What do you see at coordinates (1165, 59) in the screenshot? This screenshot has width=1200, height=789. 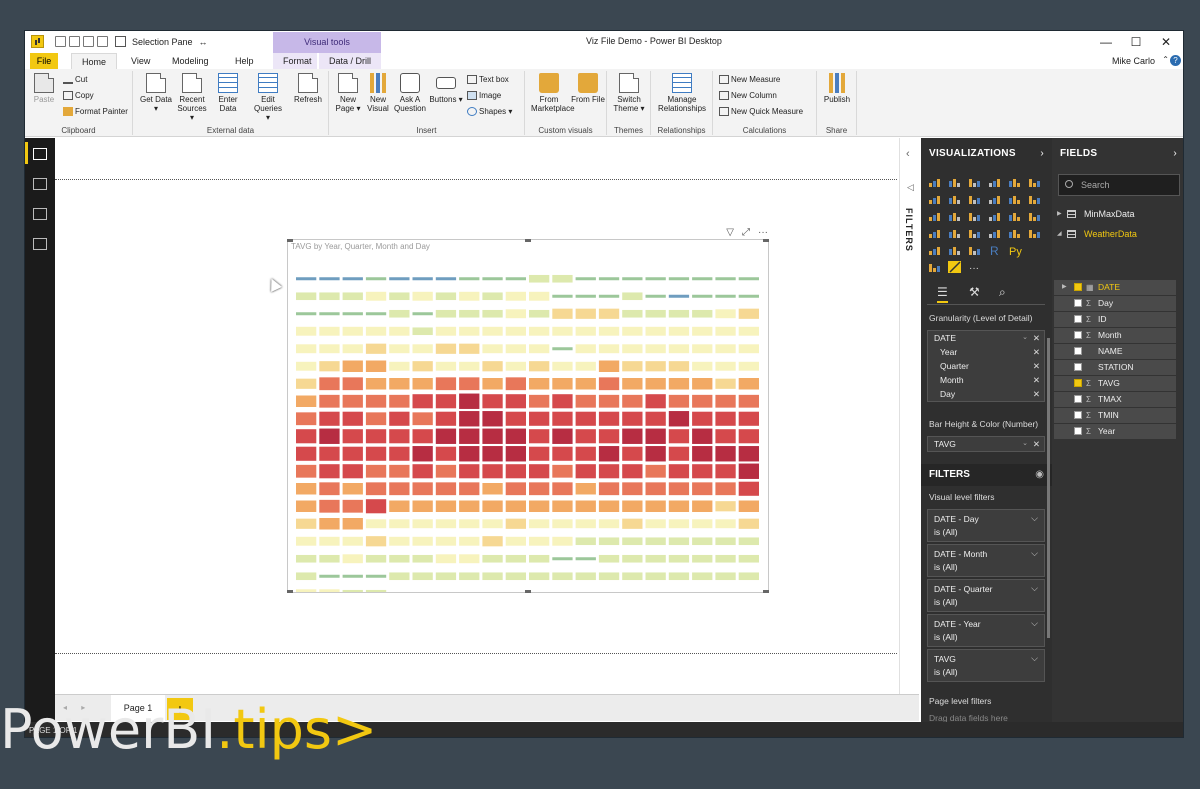 I see `collapse-ribbon-icon: ⌃` at bounding box center [1165, 59].